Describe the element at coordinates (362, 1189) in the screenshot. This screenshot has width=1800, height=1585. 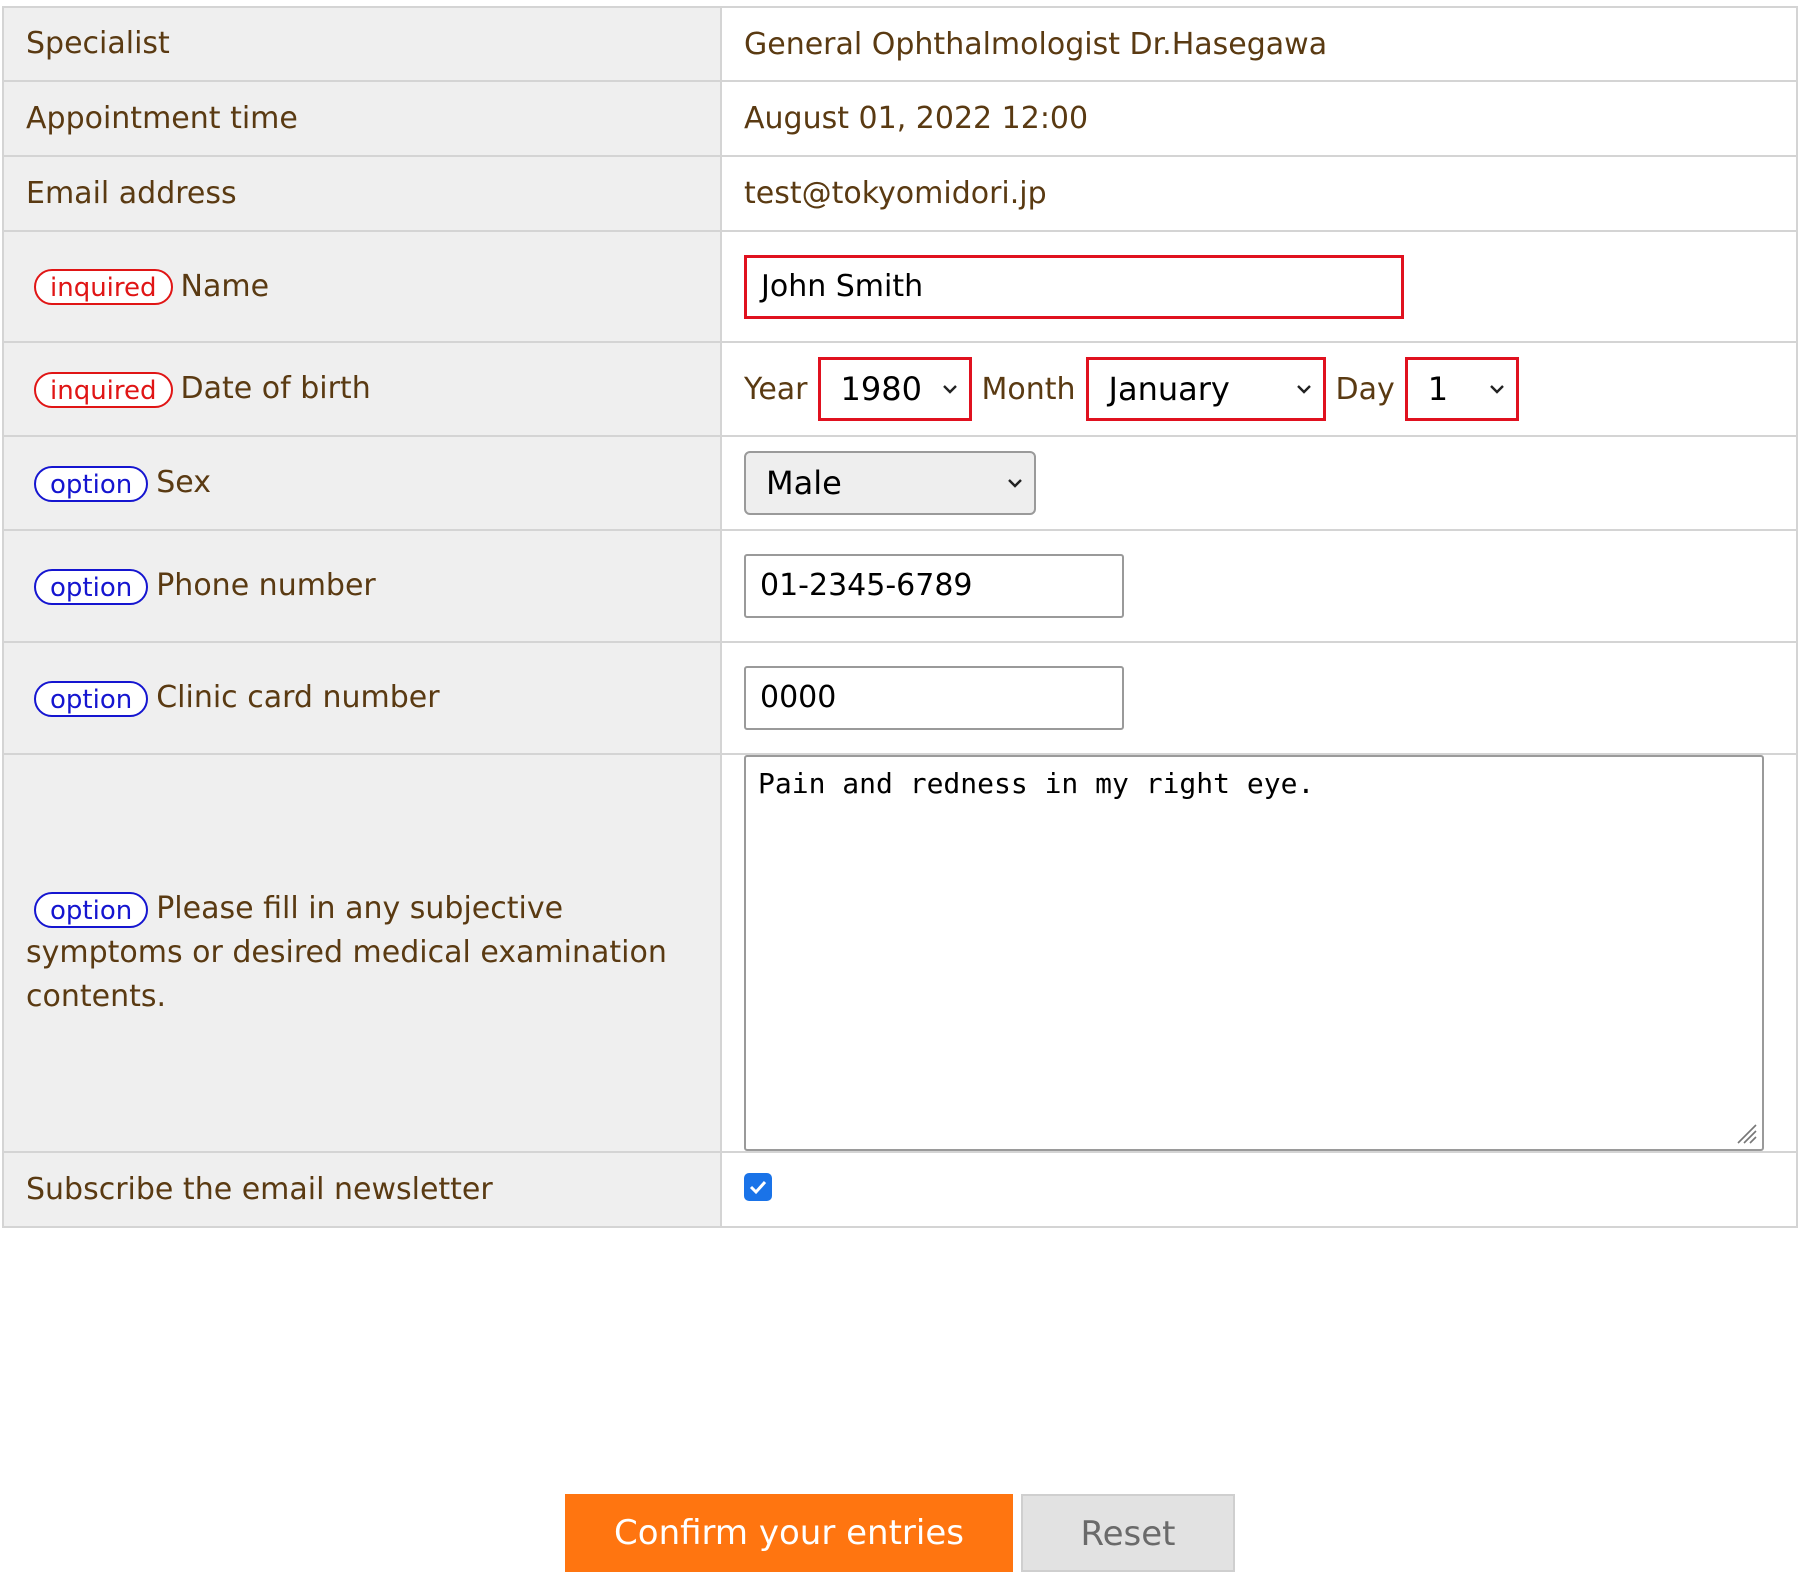
I see `newsletter-label: Subscribe the email newsletter` at that location.